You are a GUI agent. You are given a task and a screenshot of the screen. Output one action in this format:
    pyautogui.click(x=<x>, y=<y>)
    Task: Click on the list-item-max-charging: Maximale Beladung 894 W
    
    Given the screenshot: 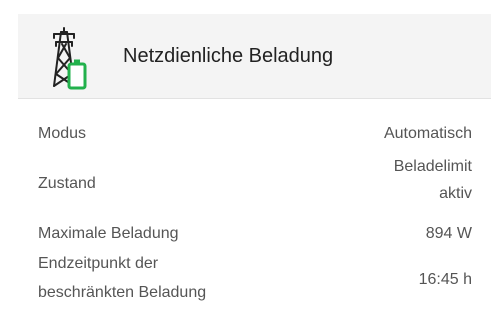 What is the action you would take?
    pyautogui.click(x=255, y=233)
    